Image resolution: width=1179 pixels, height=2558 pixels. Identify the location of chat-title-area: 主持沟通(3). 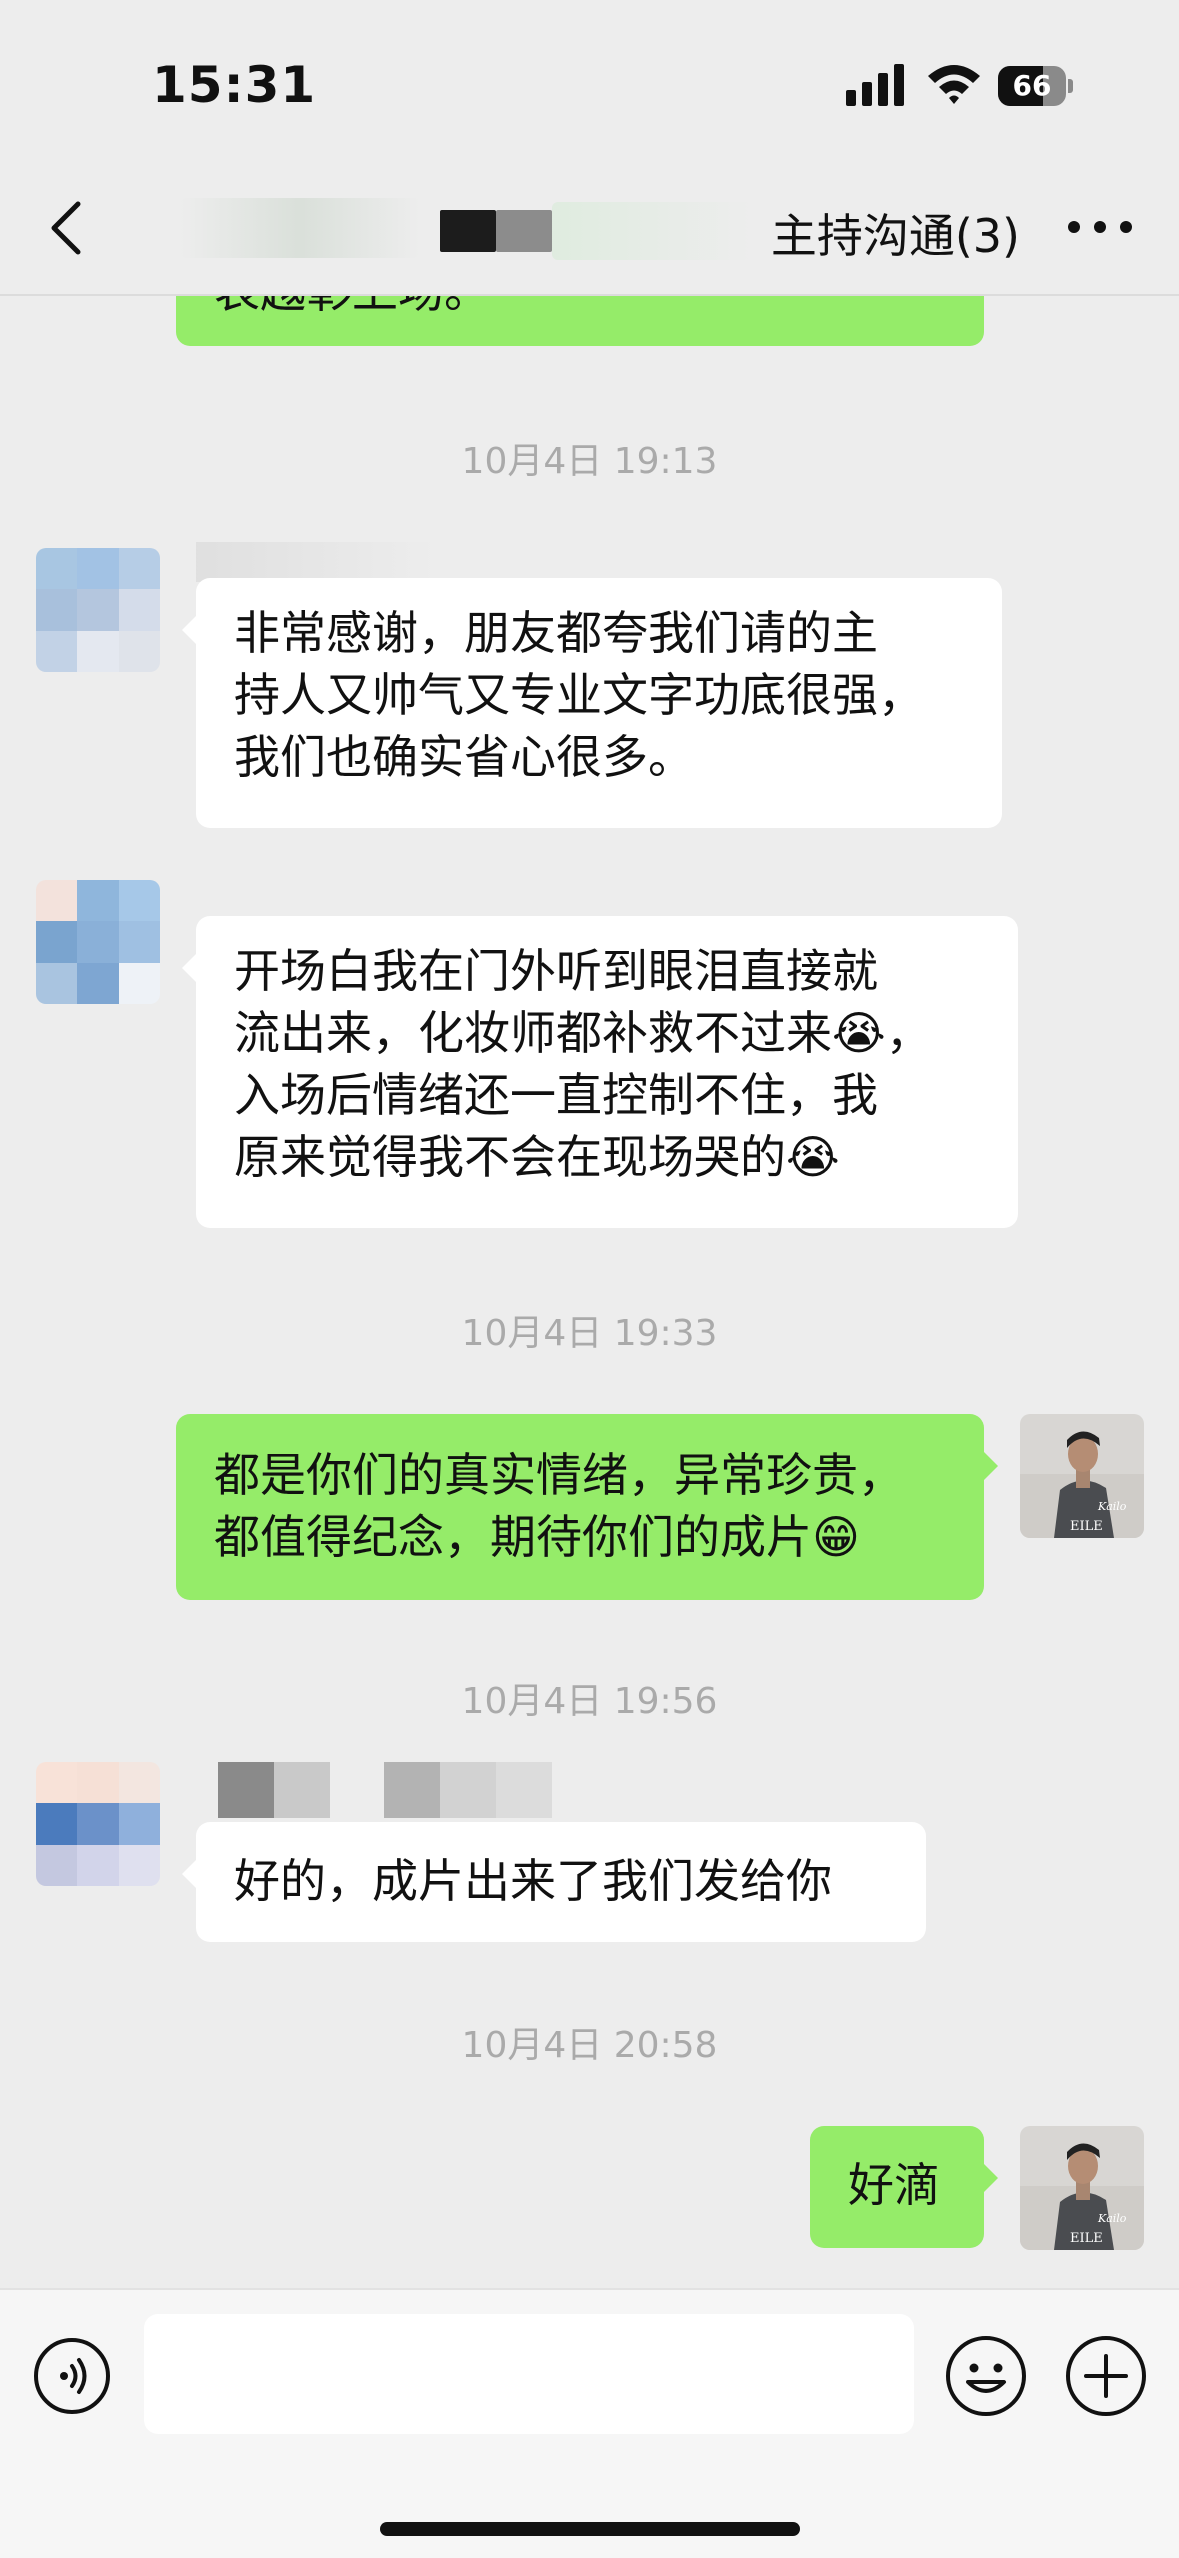
(590, 231).